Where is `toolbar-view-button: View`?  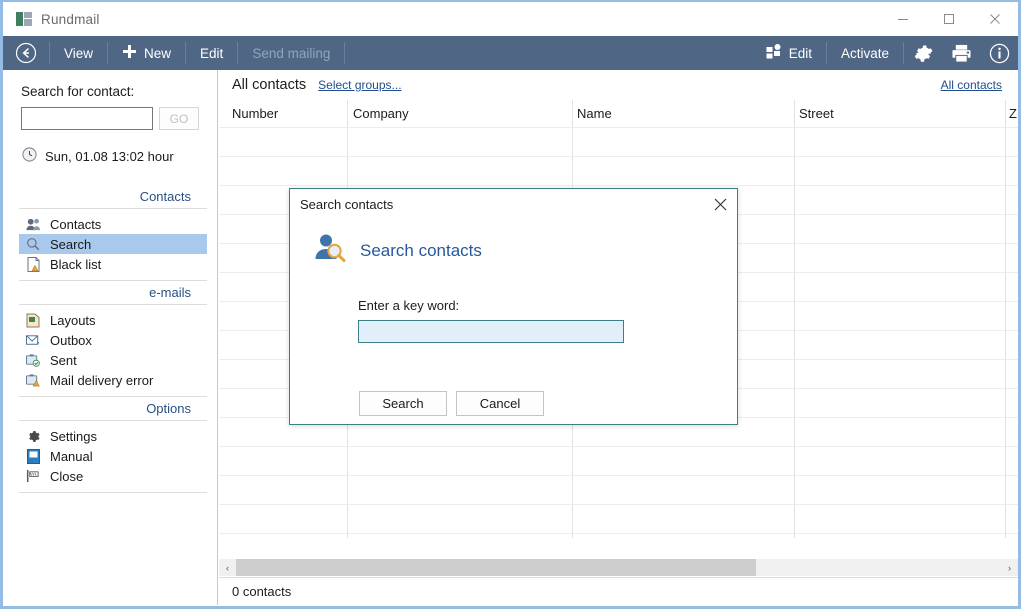
toolbar-view-button: View is located at coordinates (78, 53).